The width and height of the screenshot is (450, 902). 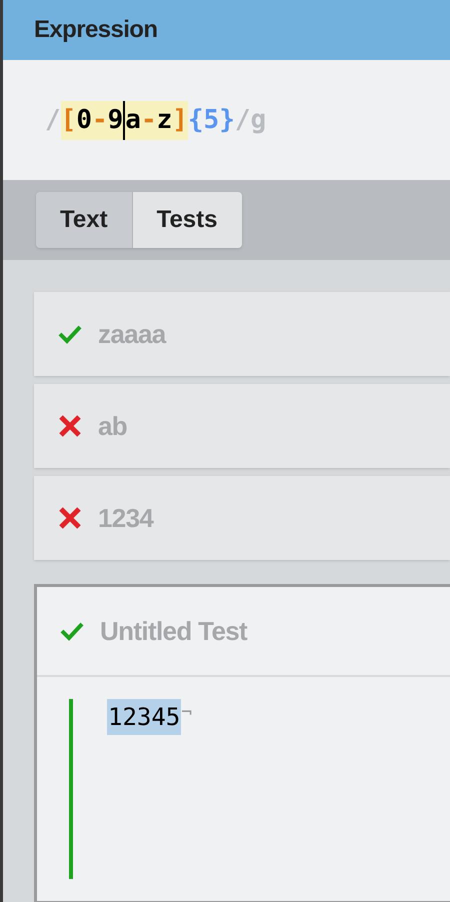 I want to click on regex-token: {5}, so click(x=211, y=120).